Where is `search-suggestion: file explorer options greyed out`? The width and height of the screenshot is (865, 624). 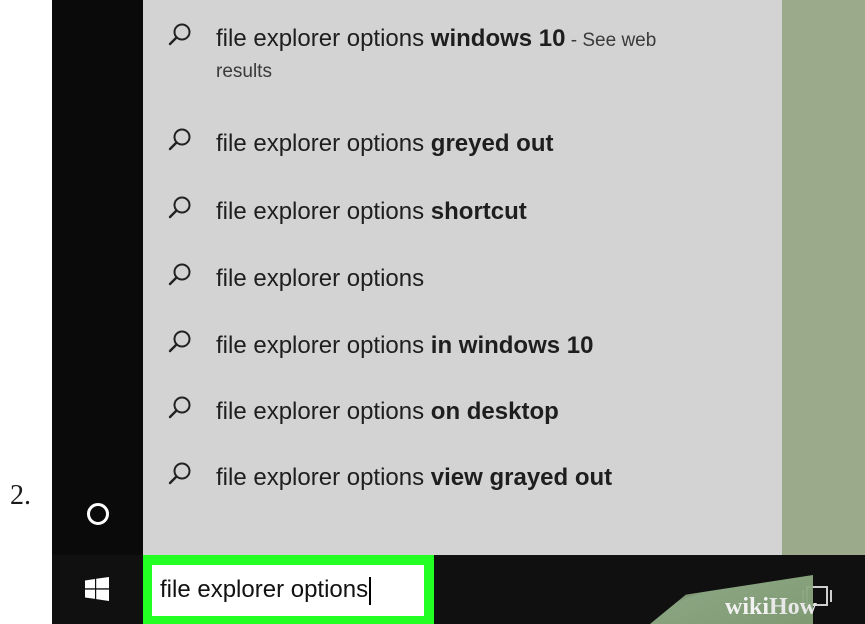 search-suggestion: file explorer options greyed out is located at coordinates (462, 144).